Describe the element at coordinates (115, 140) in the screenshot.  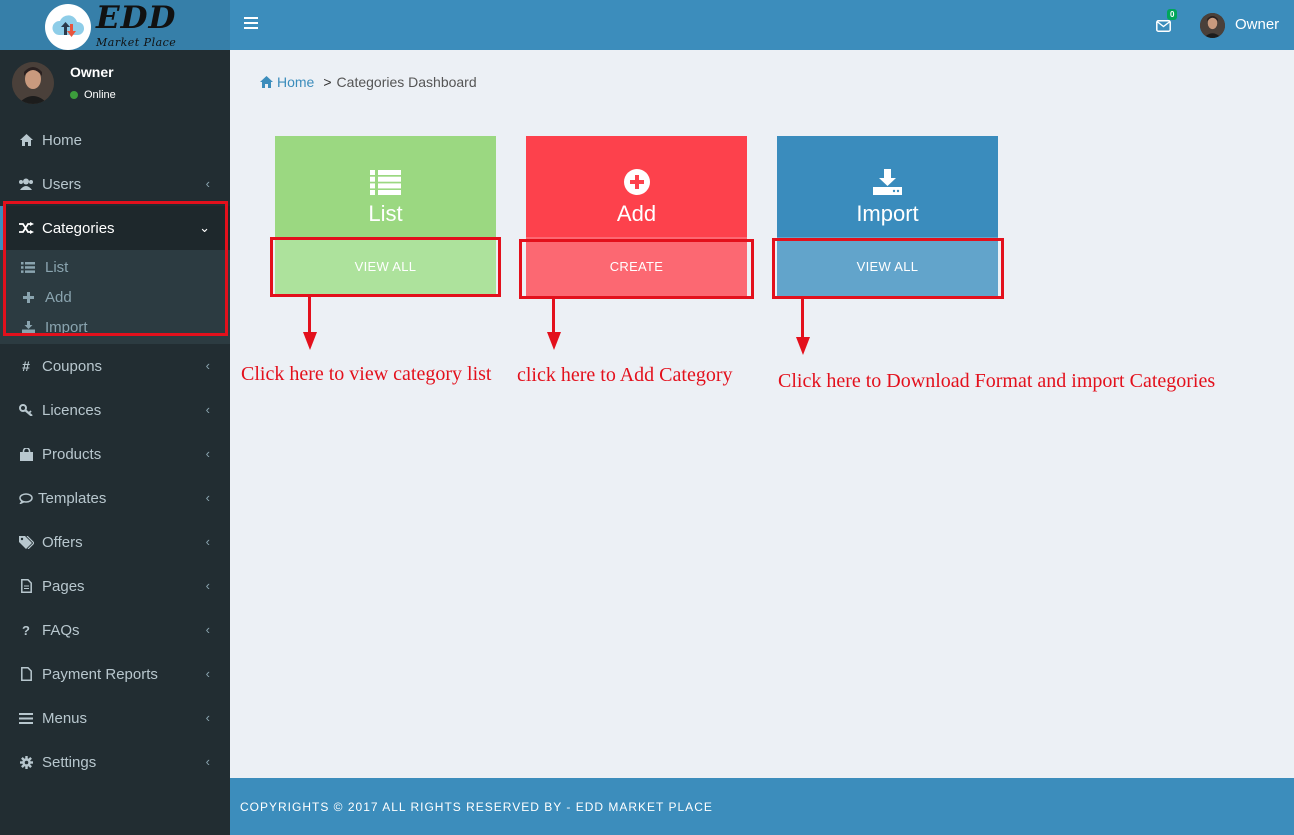
I see `sidebar-item-home: Home` at that location.